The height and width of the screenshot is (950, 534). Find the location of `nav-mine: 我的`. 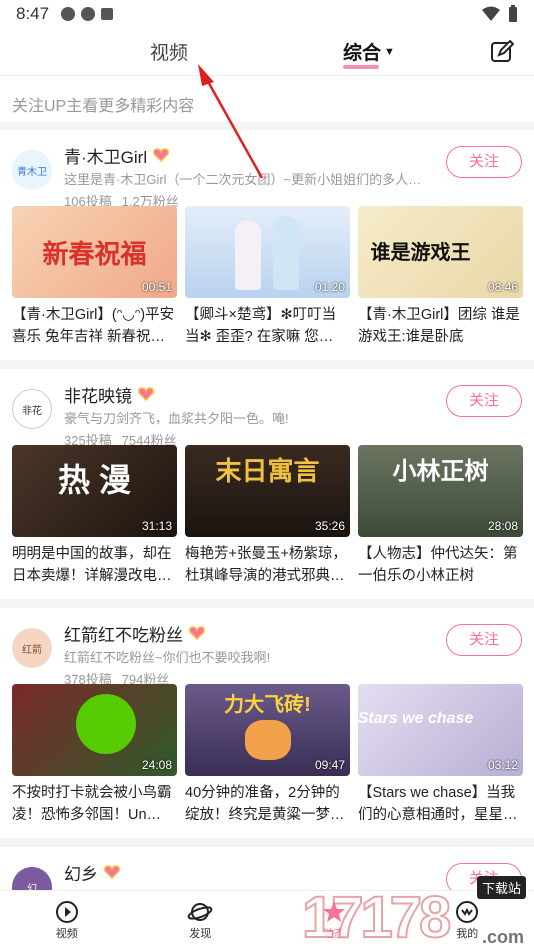

nav-mine: 我的 is located at coordinates (467, 920).